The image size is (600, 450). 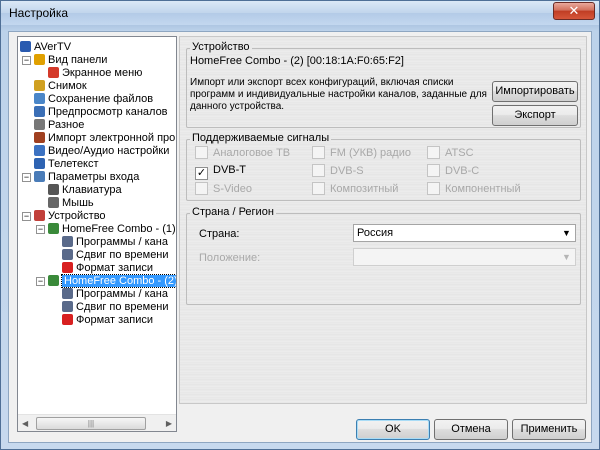 I want to click on signal-label: Композитный, so click(x=364, y=189).